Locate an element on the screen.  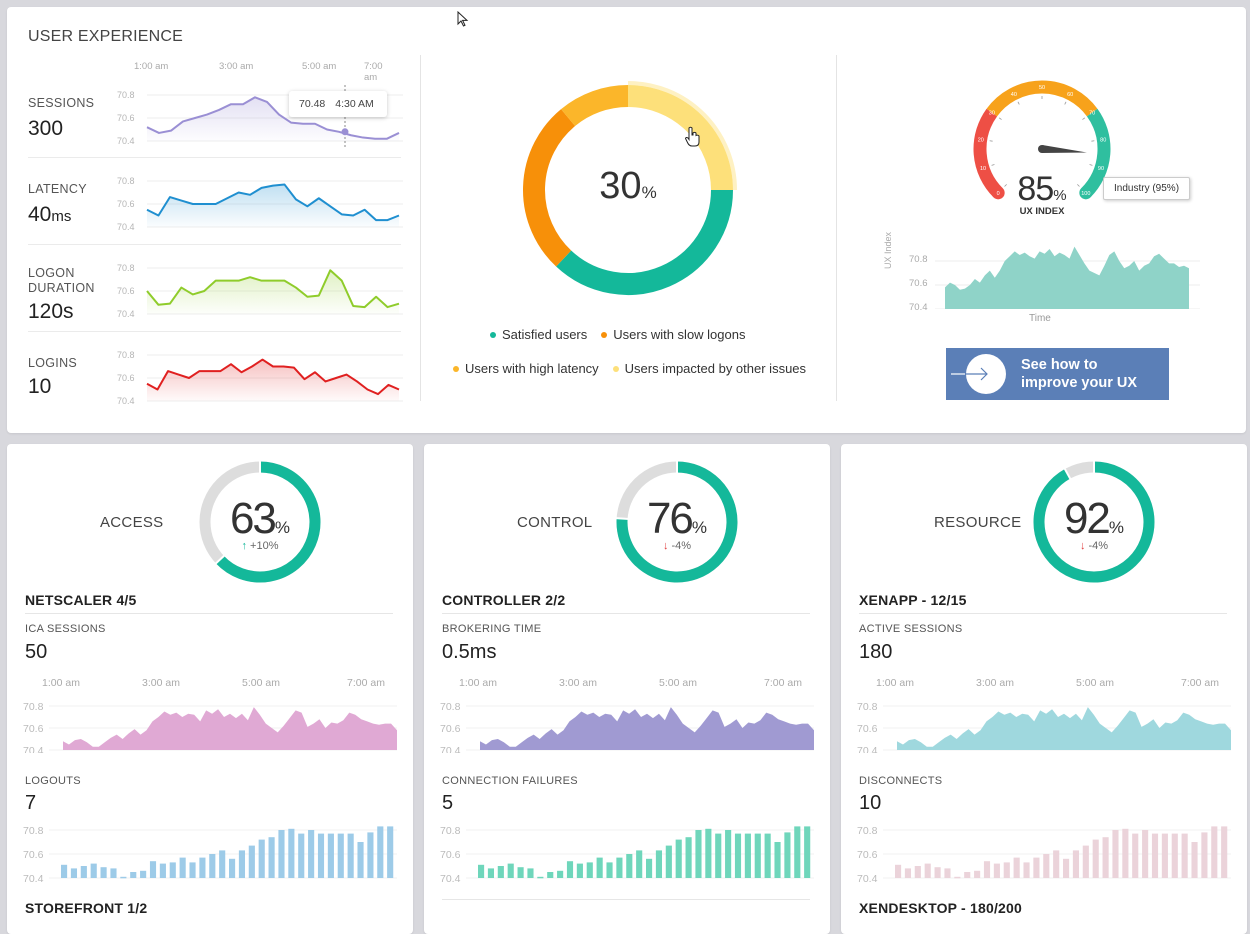
metric-value-latency: 40ms is located at coordinates (49, 215).